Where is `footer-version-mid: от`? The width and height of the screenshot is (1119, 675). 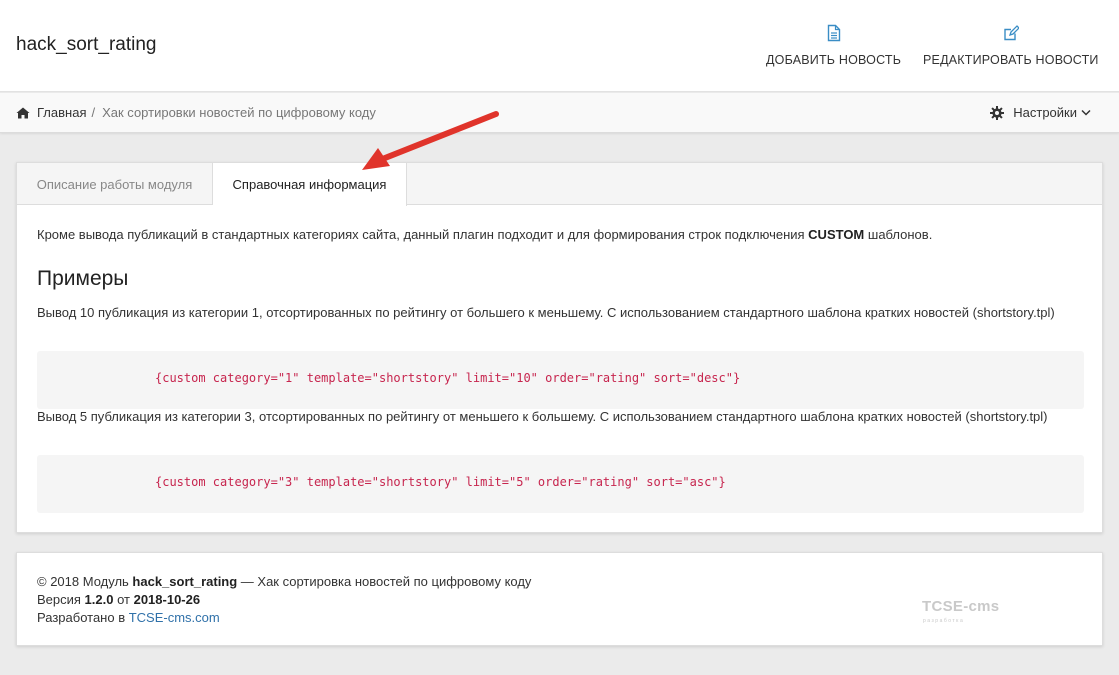
footer-version-mid: от is located at coordinates (123, 599).